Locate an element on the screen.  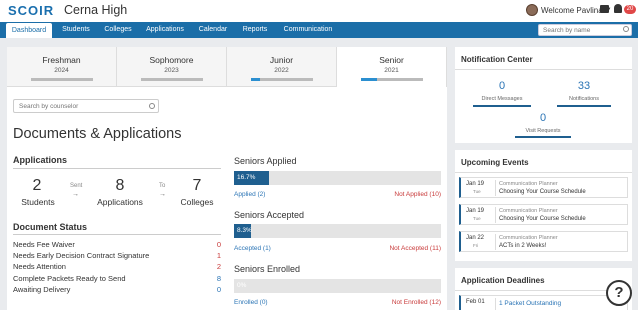
notifications-label: Notifications is located at coordinates (584, 99).